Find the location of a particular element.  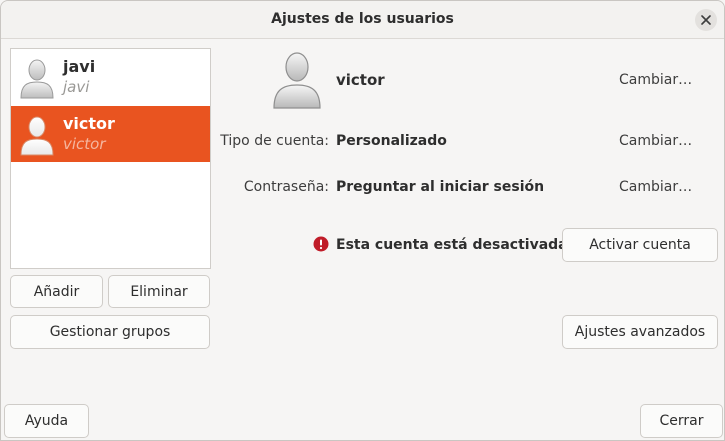

advanced-settings-button: Ajustes avanzados is located at coordinates (640, 332).